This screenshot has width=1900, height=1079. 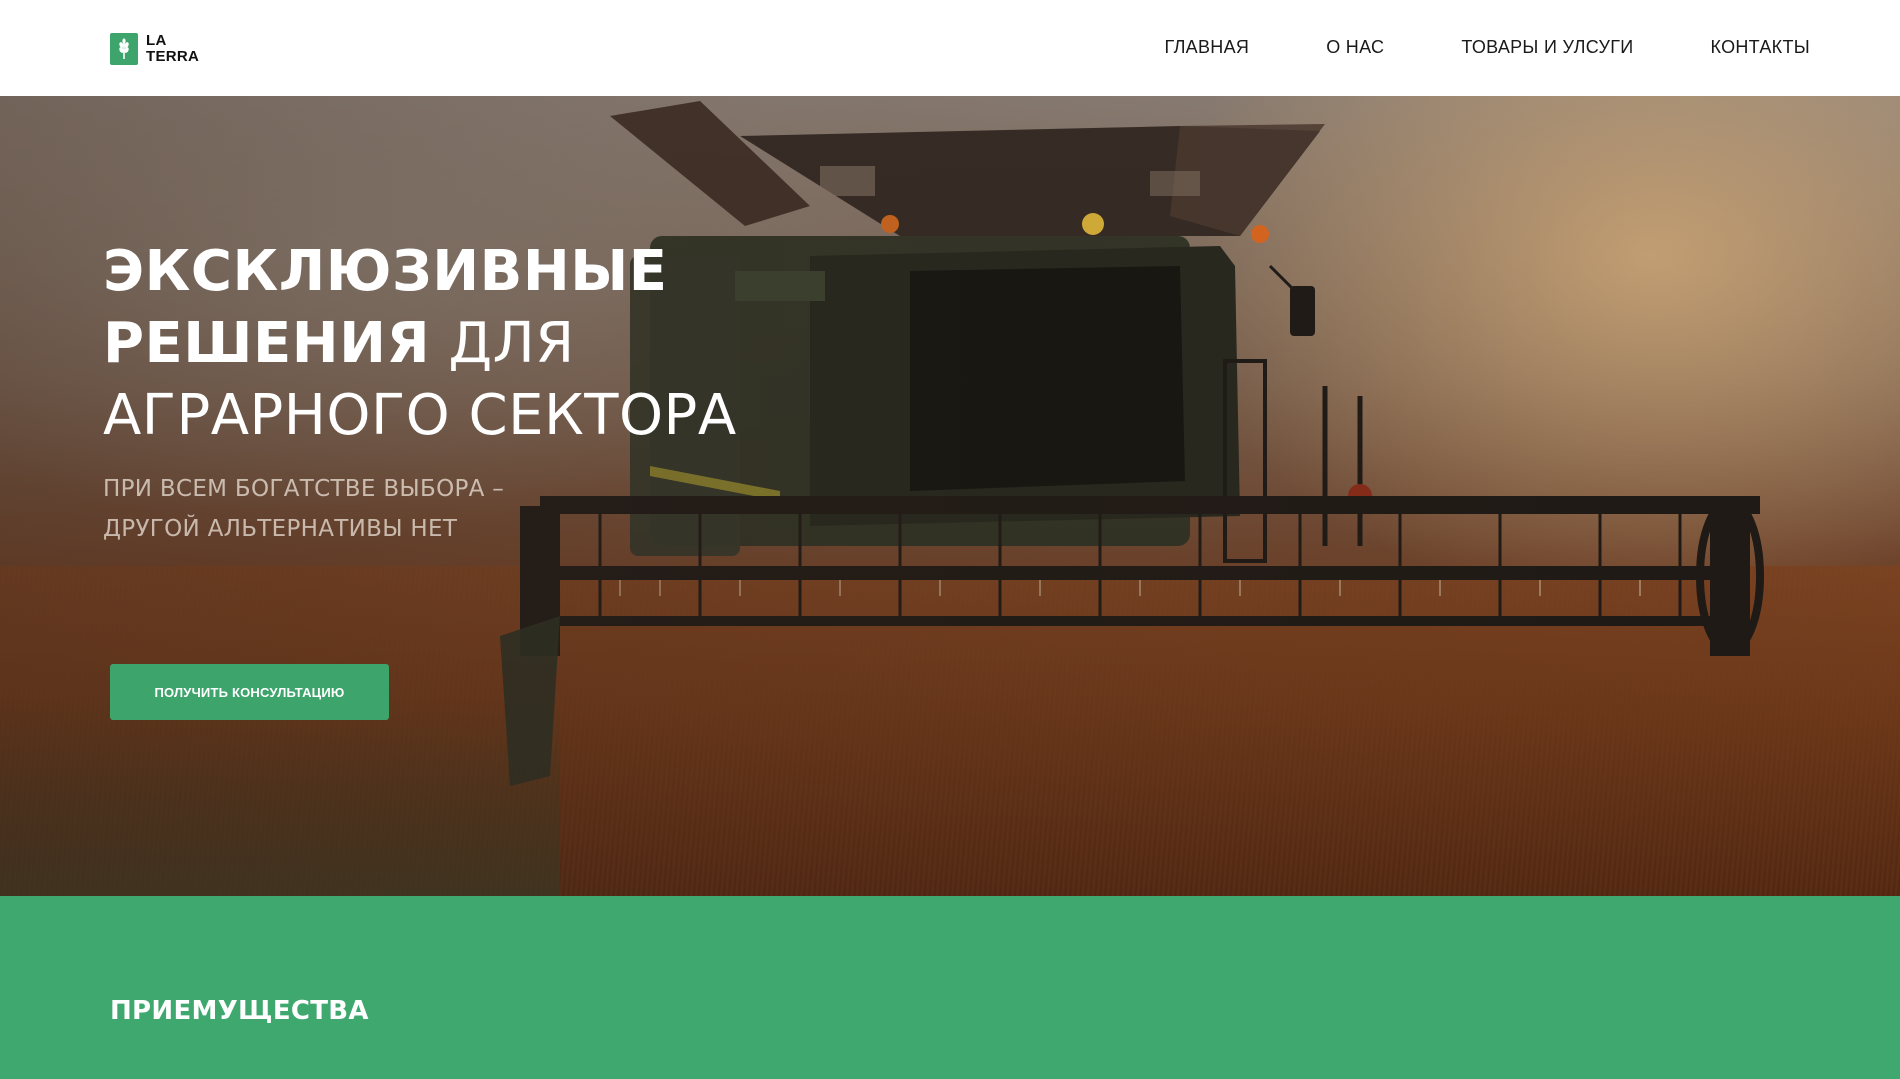 I want to click on hero-subtitle-line-2: ДРУГОЙ АЛЬТЕРНАТИВЫ НЕТ, so click(x=280, y=529).